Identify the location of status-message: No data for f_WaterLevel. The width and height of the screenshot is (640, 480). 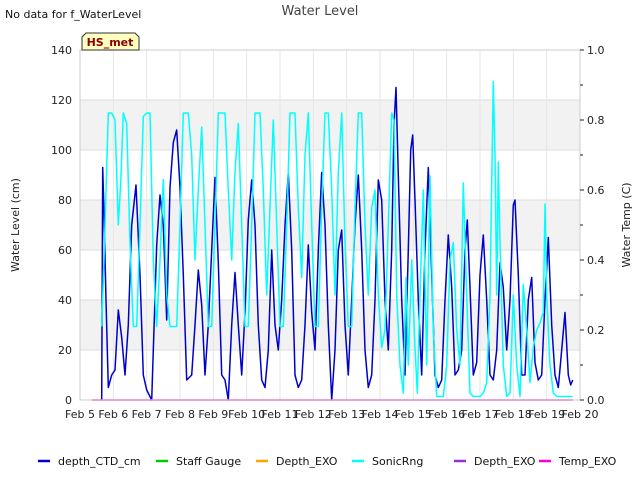
(73, 14).